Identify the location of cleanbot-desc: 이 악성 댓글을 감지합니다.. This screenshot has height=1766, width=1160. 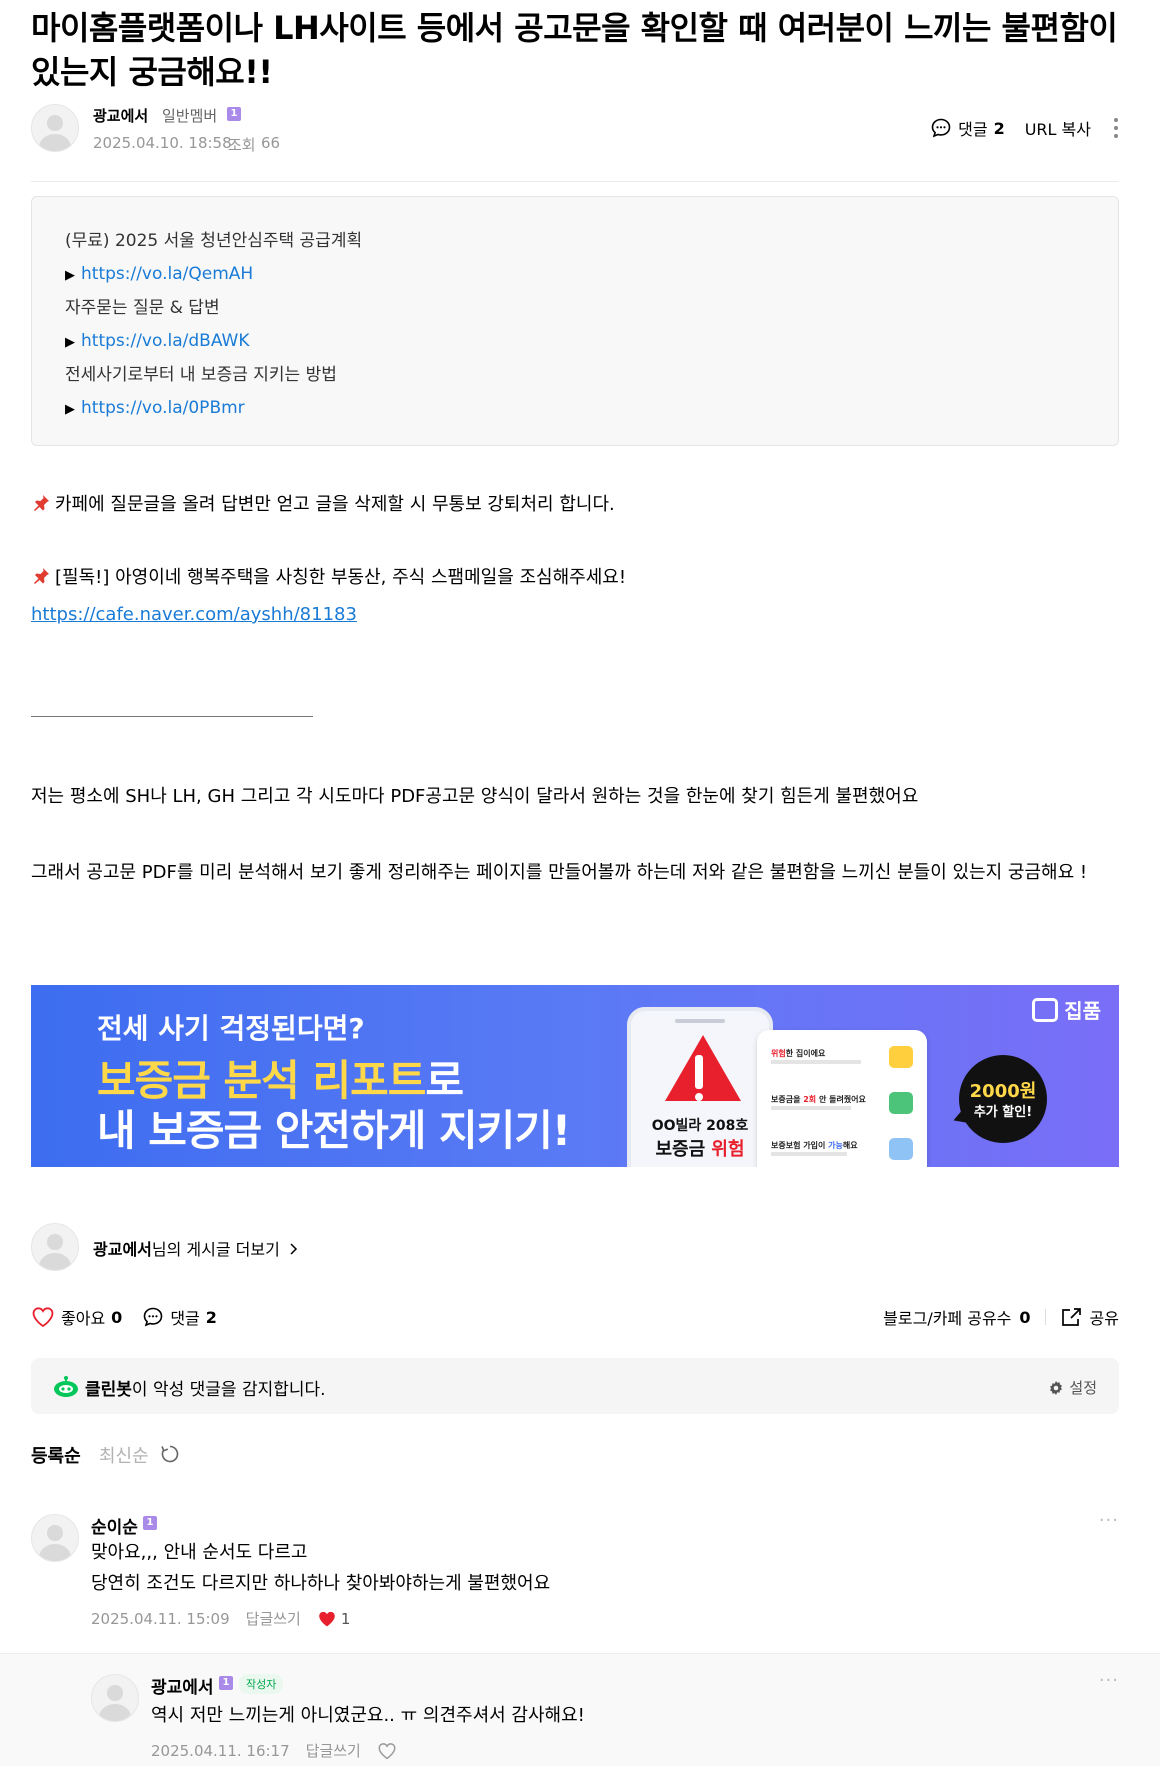
(228, 1390).